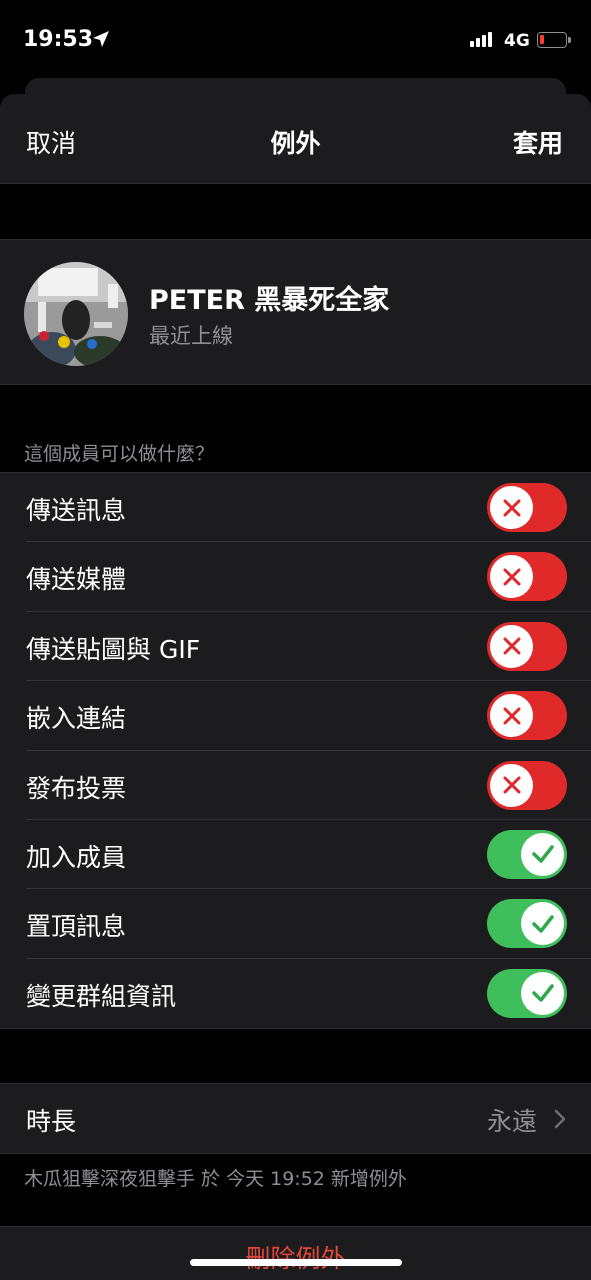 The width and height of the screenshot is (591, 1280). Describe the element at coordinates (295, 855) in the screenshot. I see `permission-row: 加入成員` at that location.